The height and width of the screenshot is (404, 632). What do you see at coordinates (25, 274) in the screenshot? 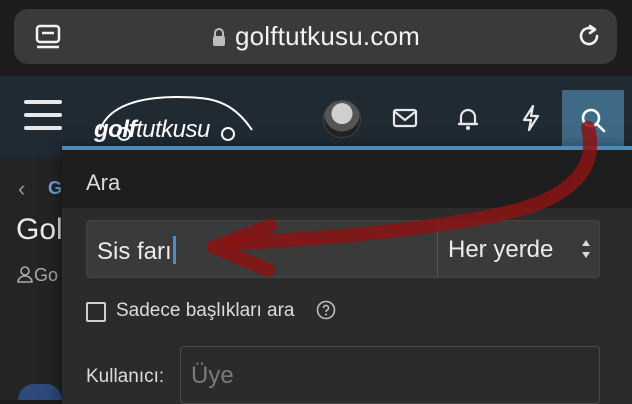
I see `user-icon` at bounding box center [25, 274].